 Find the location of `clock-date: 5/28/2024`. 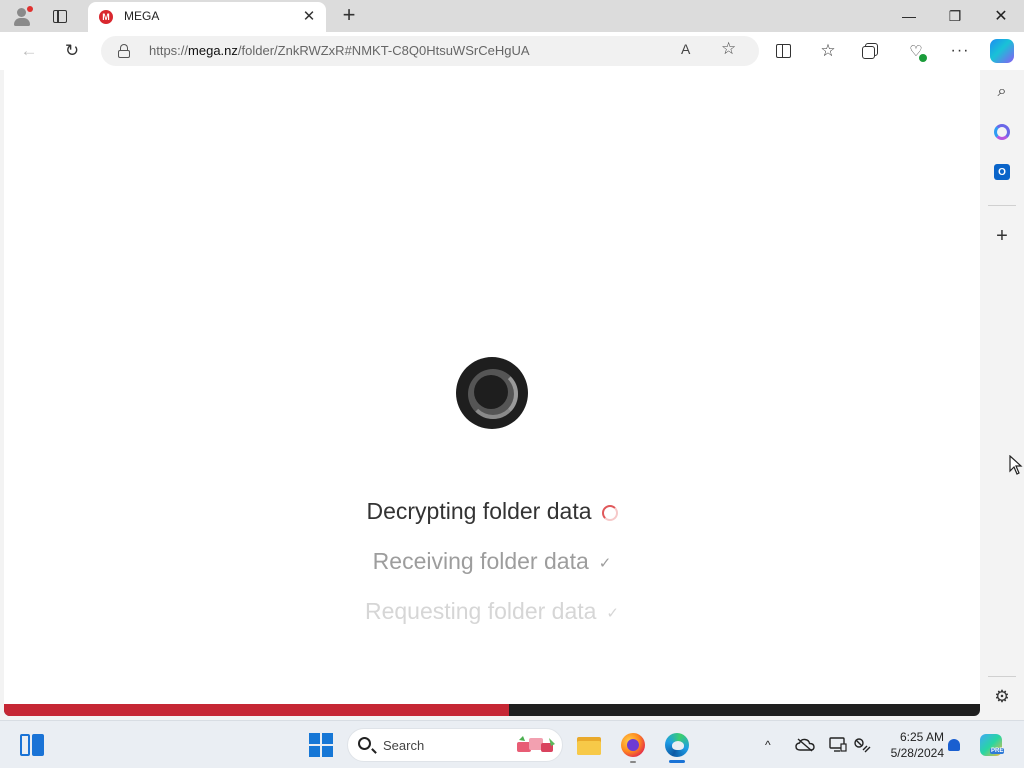

clock-date: 5/28/2024 is located at coordinates (917, 753).